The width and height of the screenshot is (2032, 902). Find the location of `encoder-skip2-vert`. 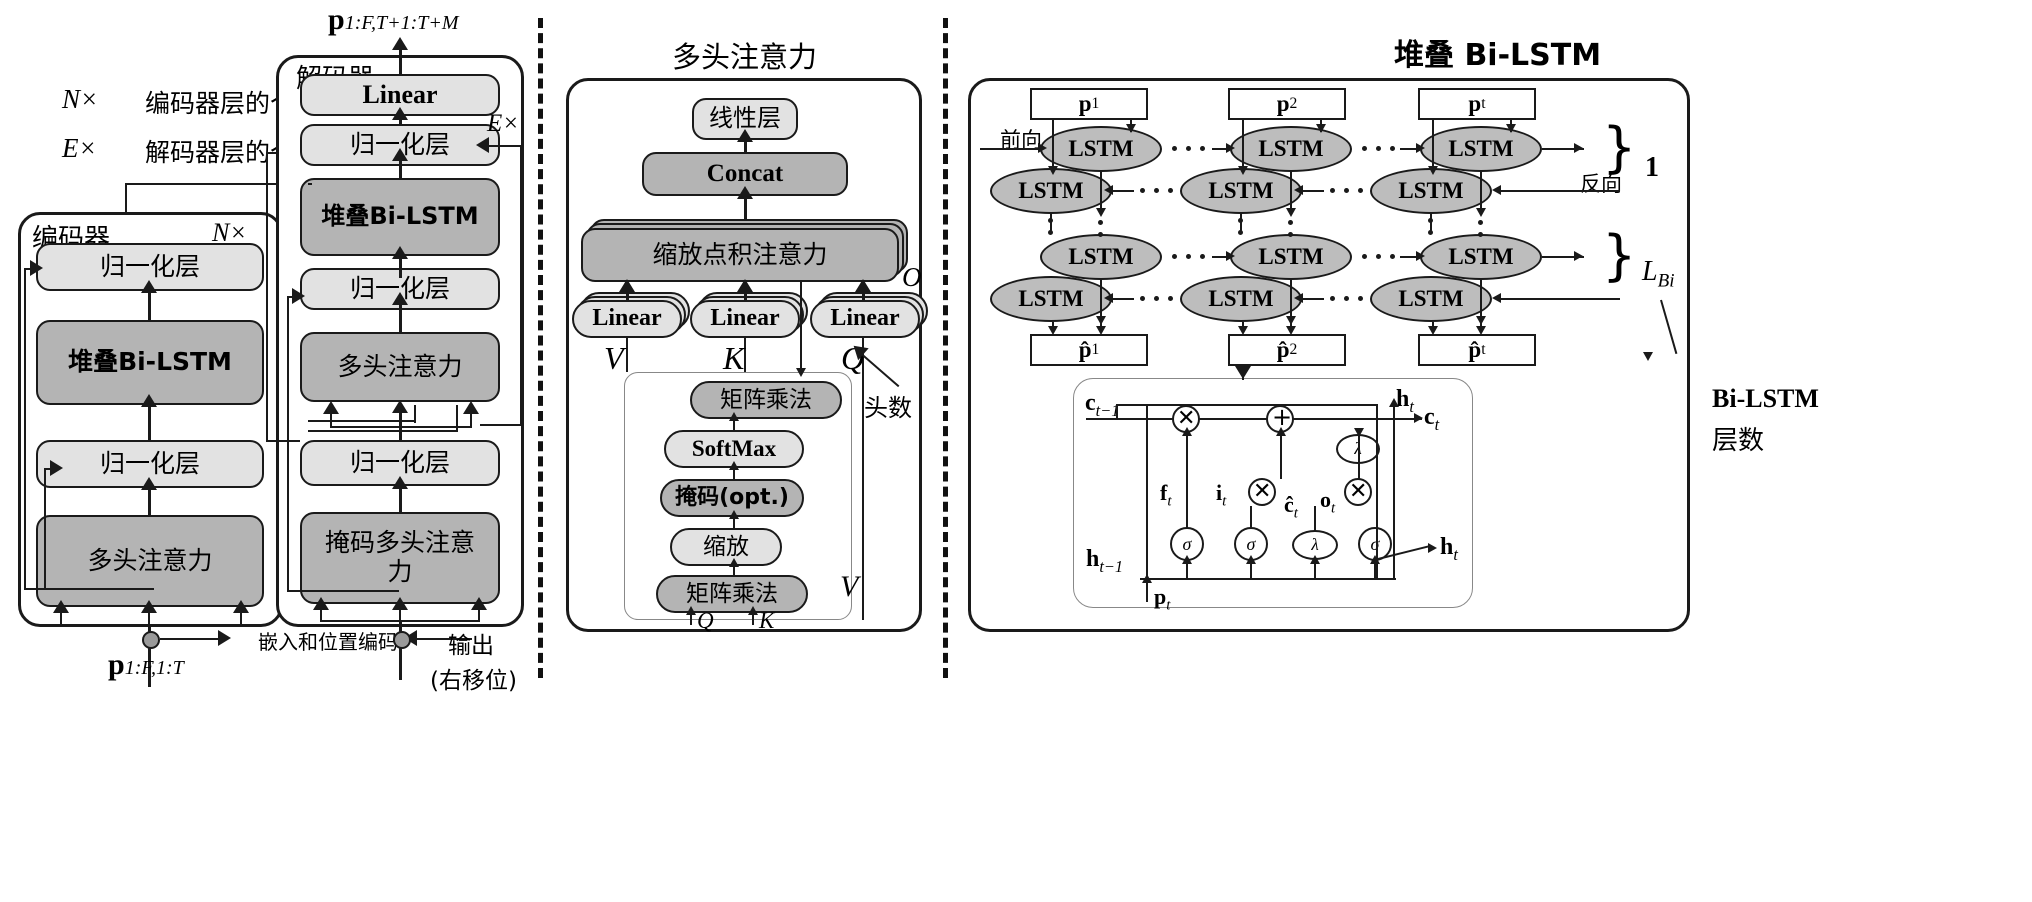

encoder-skip2-vert is located at coordinates (25, 429).